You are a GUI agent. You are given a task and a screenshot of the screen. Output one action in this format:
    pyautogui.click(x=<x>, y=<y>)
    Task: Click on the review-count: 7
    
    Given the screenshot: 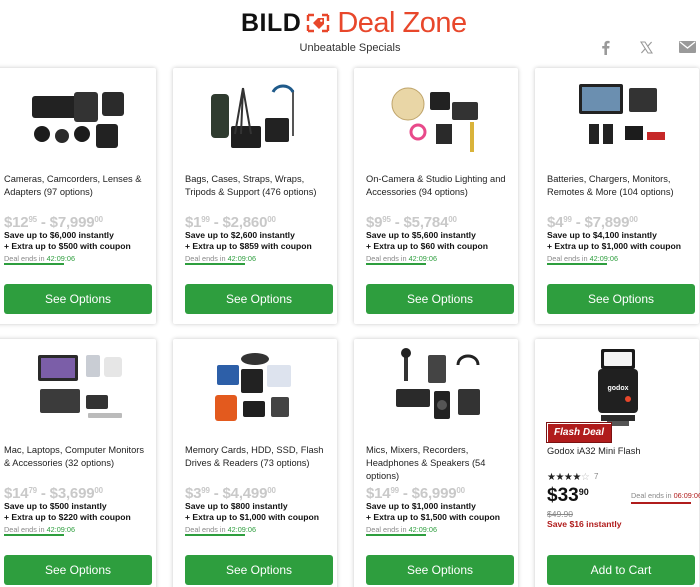 What is the action you would take?
    pyautogui.click(x=596, y=476)
    